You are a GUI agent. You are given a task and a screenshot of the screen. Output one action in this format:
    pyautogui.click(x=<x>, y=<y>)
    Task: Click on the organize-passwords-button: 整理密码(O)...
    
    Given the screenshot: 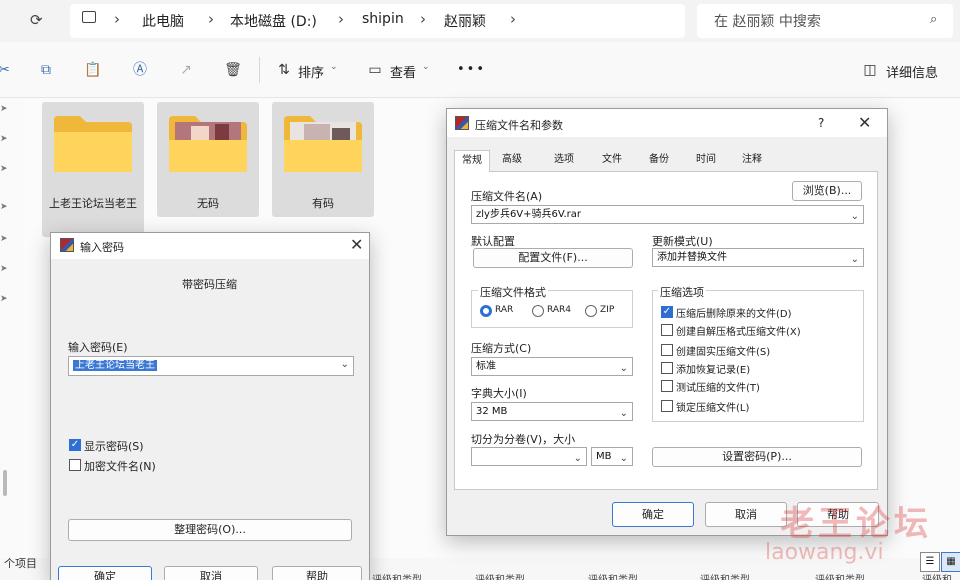 What is the action you would take?
    pyautogui.click(x=210, y=530)
    